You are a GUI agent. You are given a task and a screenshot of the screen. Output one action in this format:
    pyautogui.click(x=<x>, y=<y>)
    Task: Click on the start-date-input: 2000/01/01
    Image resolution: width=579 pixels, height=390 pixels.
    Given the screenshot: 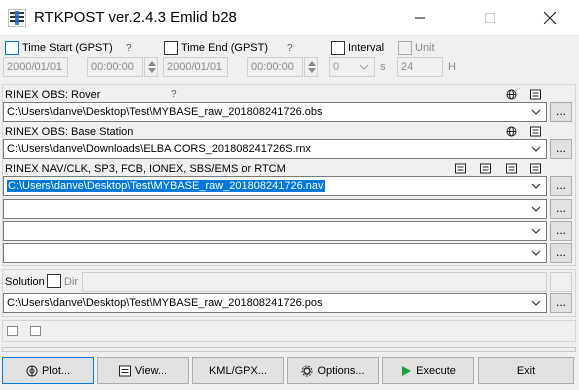 What is the action you would take?
    pyautogui.click(x=35, y=67)
    